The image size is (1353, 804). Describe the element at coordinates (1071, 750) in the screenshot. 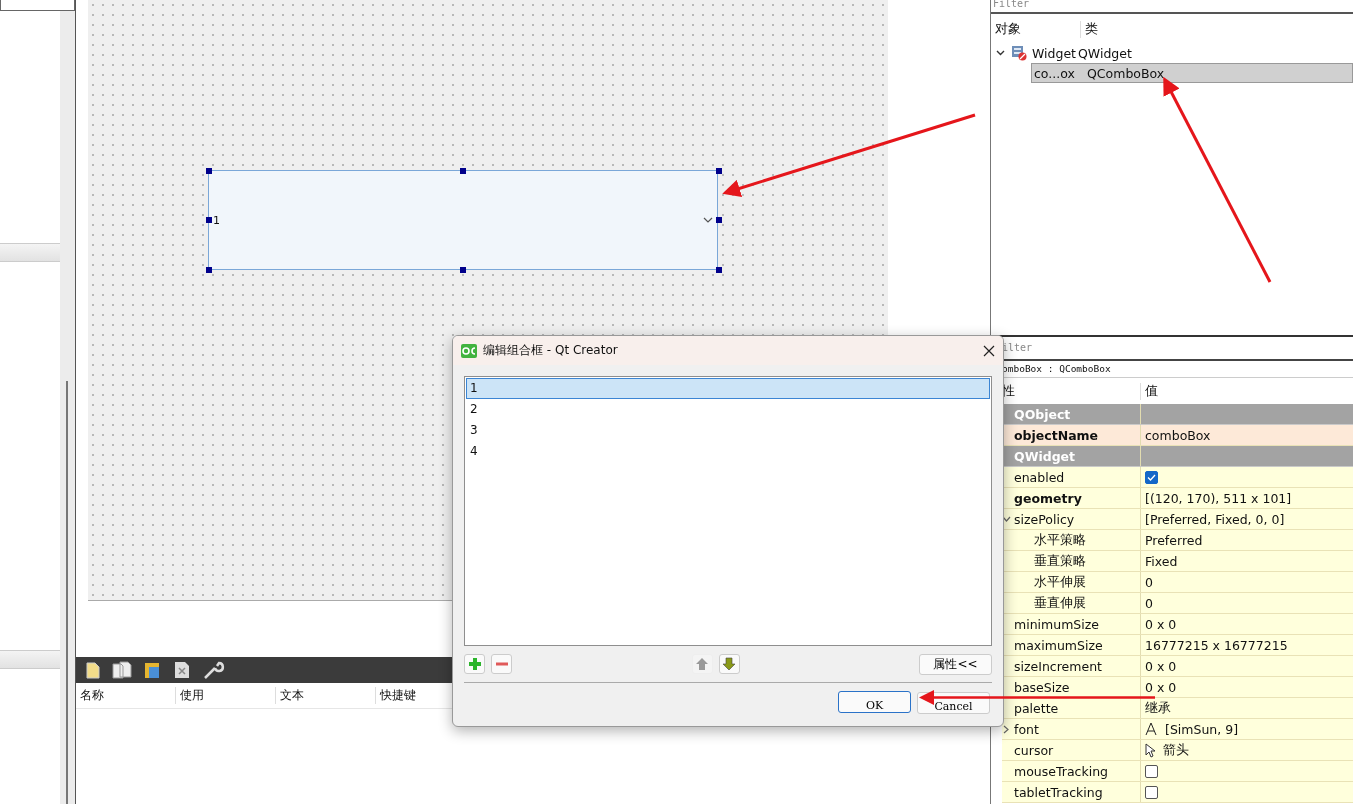

I see `property-name: cursor` at that location.